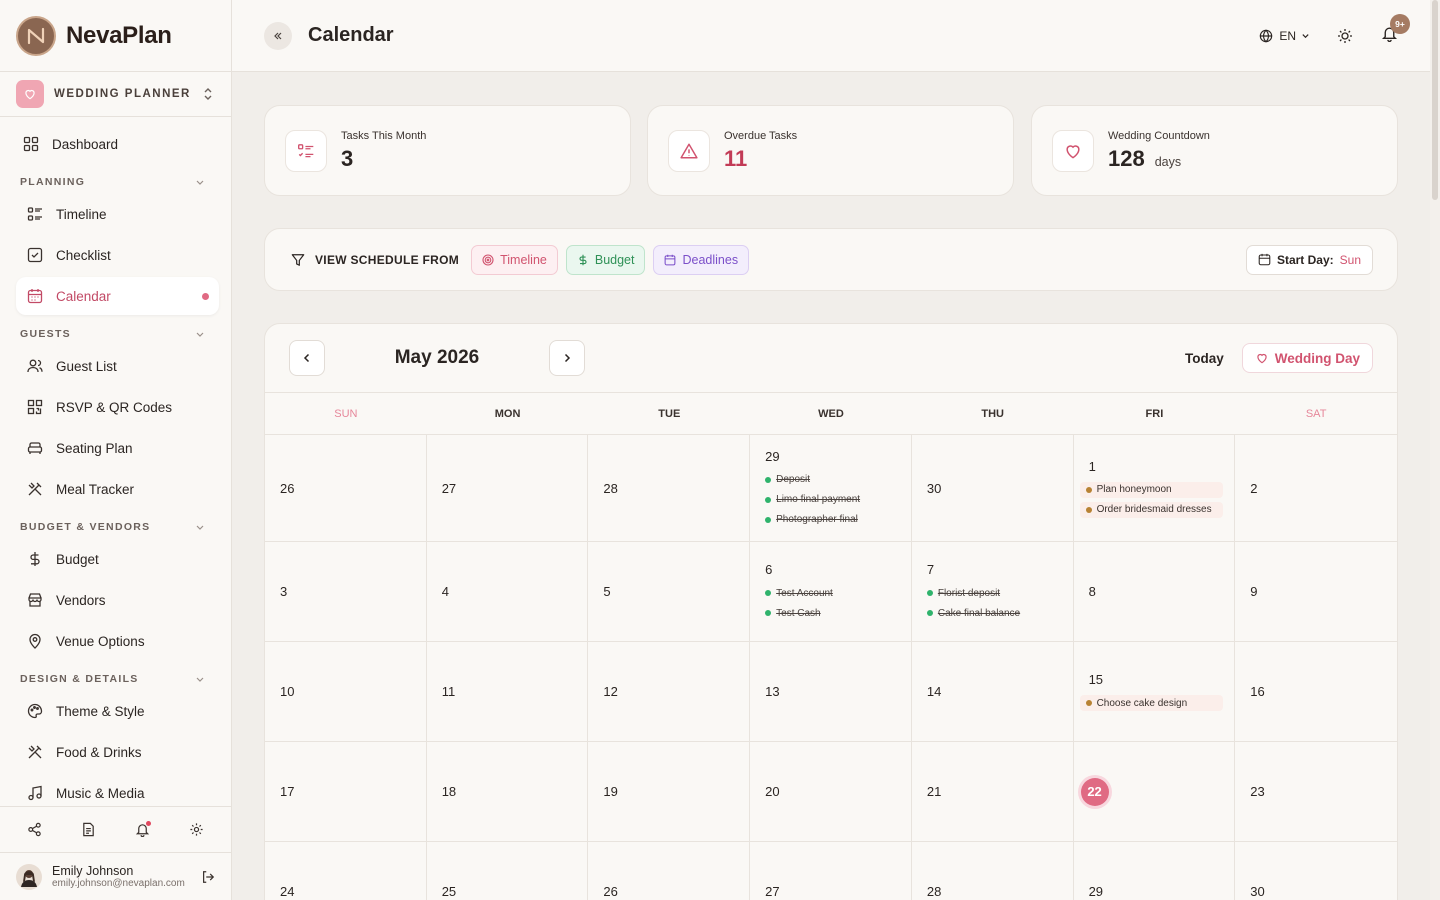  I want to click on topbar: Calendar EN 9+, so click(831, 36).